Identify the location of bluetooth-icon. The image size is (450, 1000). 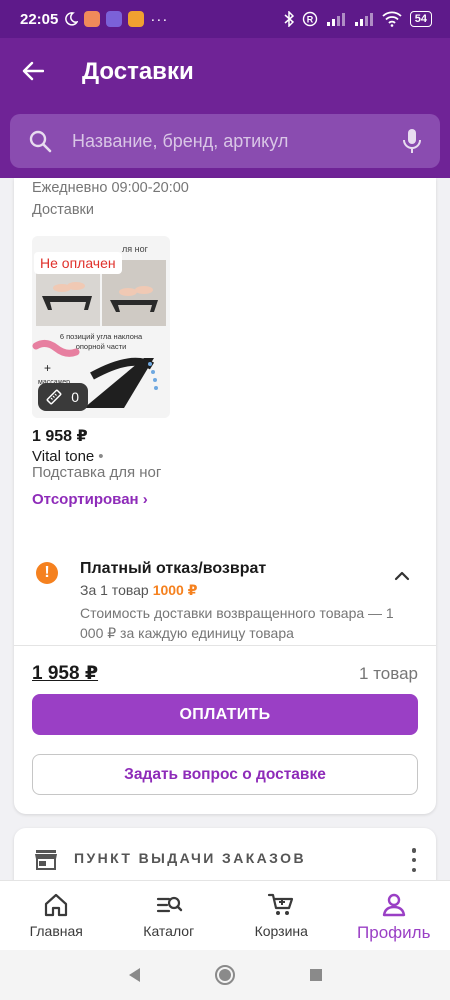
(289, 19).